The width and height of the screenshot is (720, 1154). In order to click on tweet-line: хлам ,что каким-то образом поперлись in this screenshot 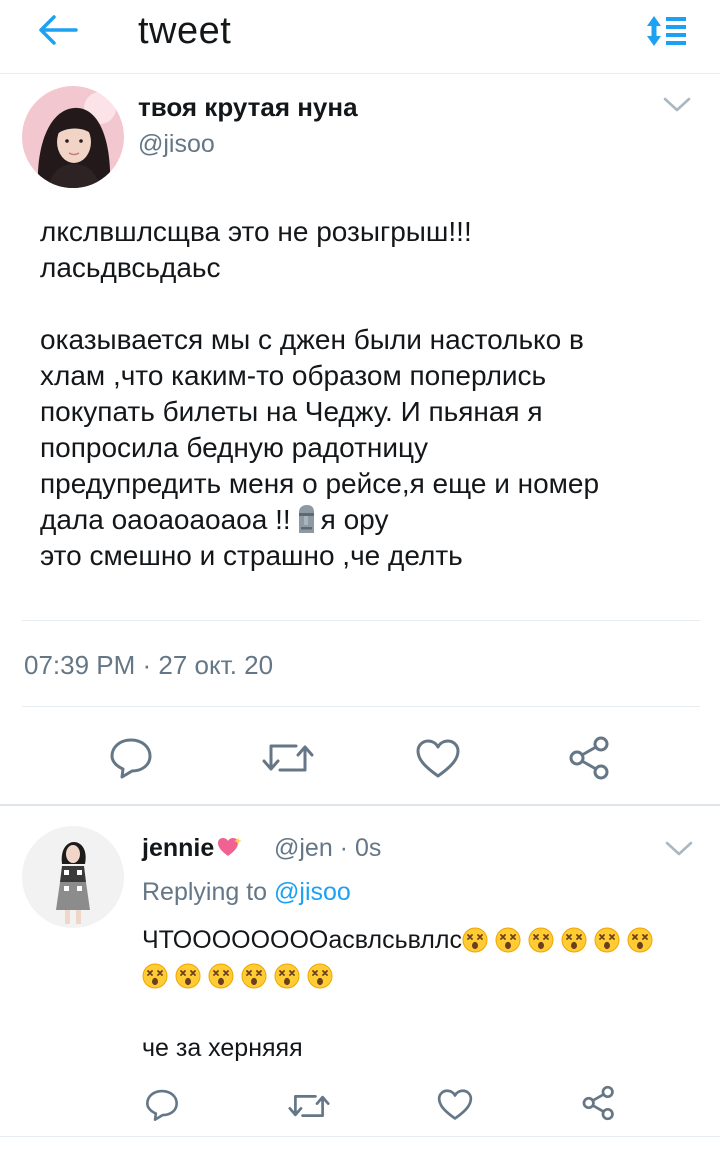, I will do `click(293, 375)`.